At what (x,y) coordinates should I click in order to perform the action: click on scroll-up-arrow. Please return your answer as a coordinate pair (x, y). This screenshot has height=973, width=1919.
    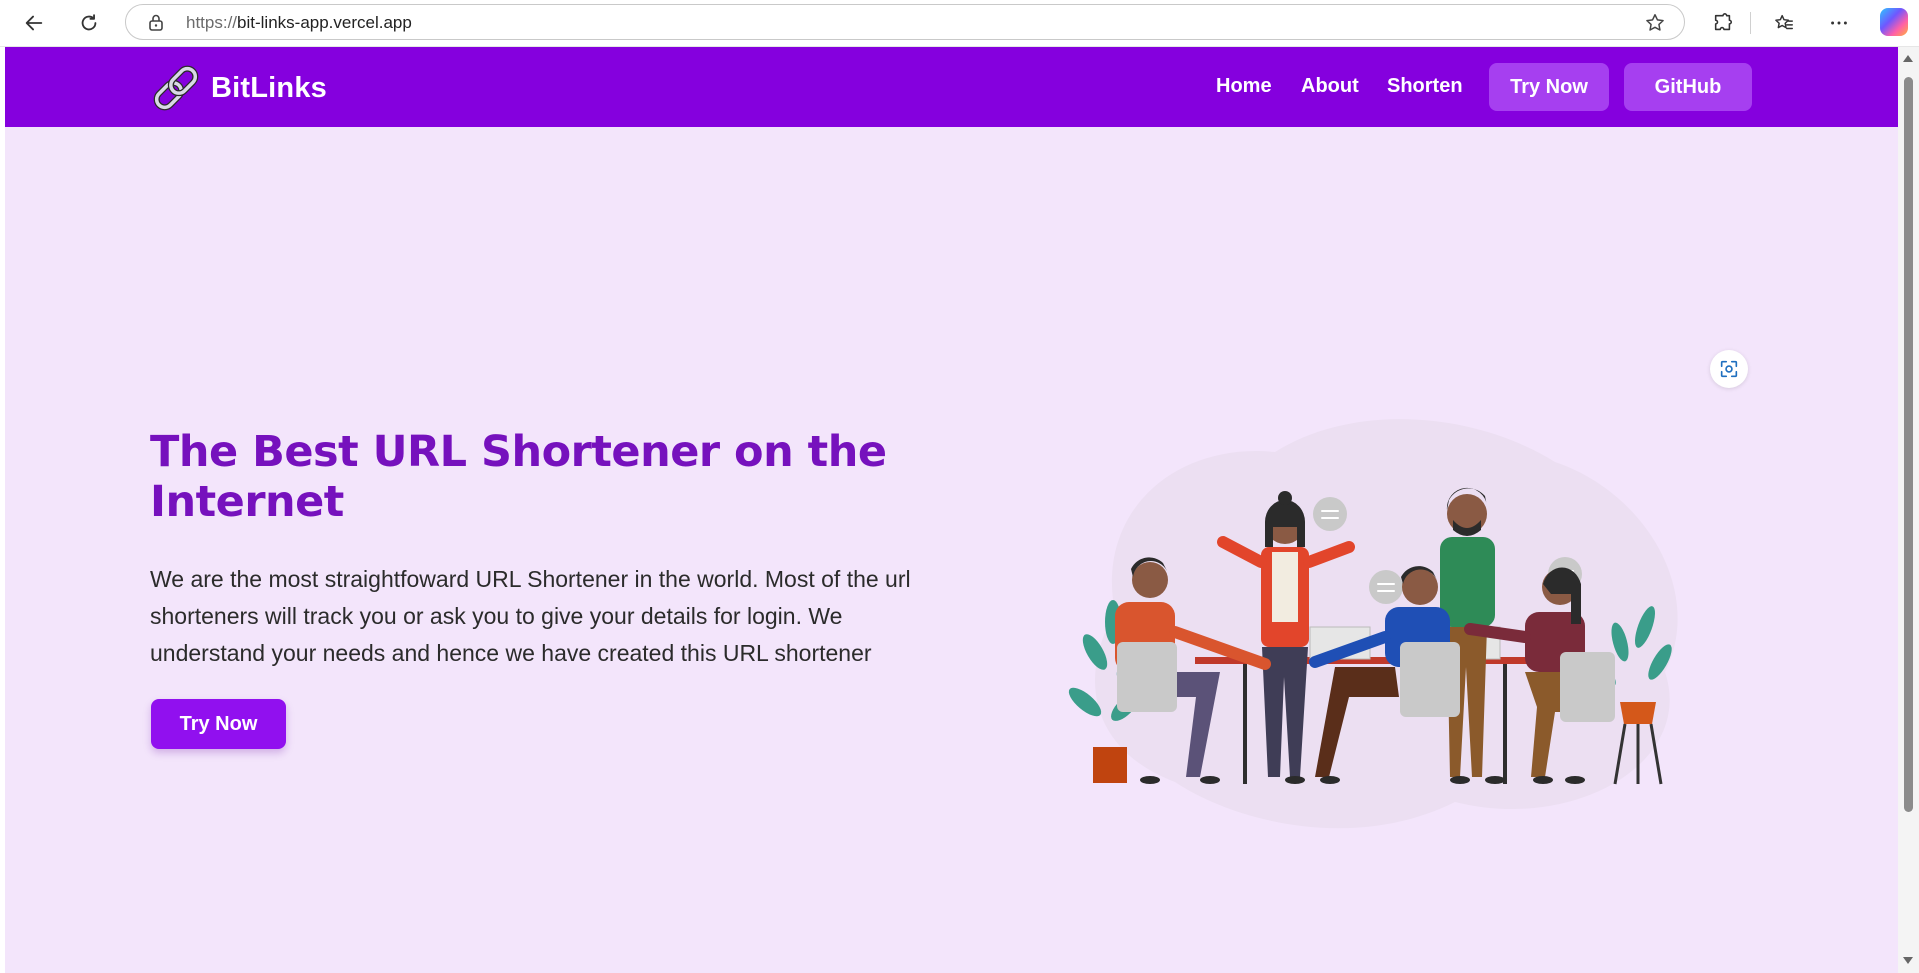
    Looking at the image, I should click on (1908, 58).